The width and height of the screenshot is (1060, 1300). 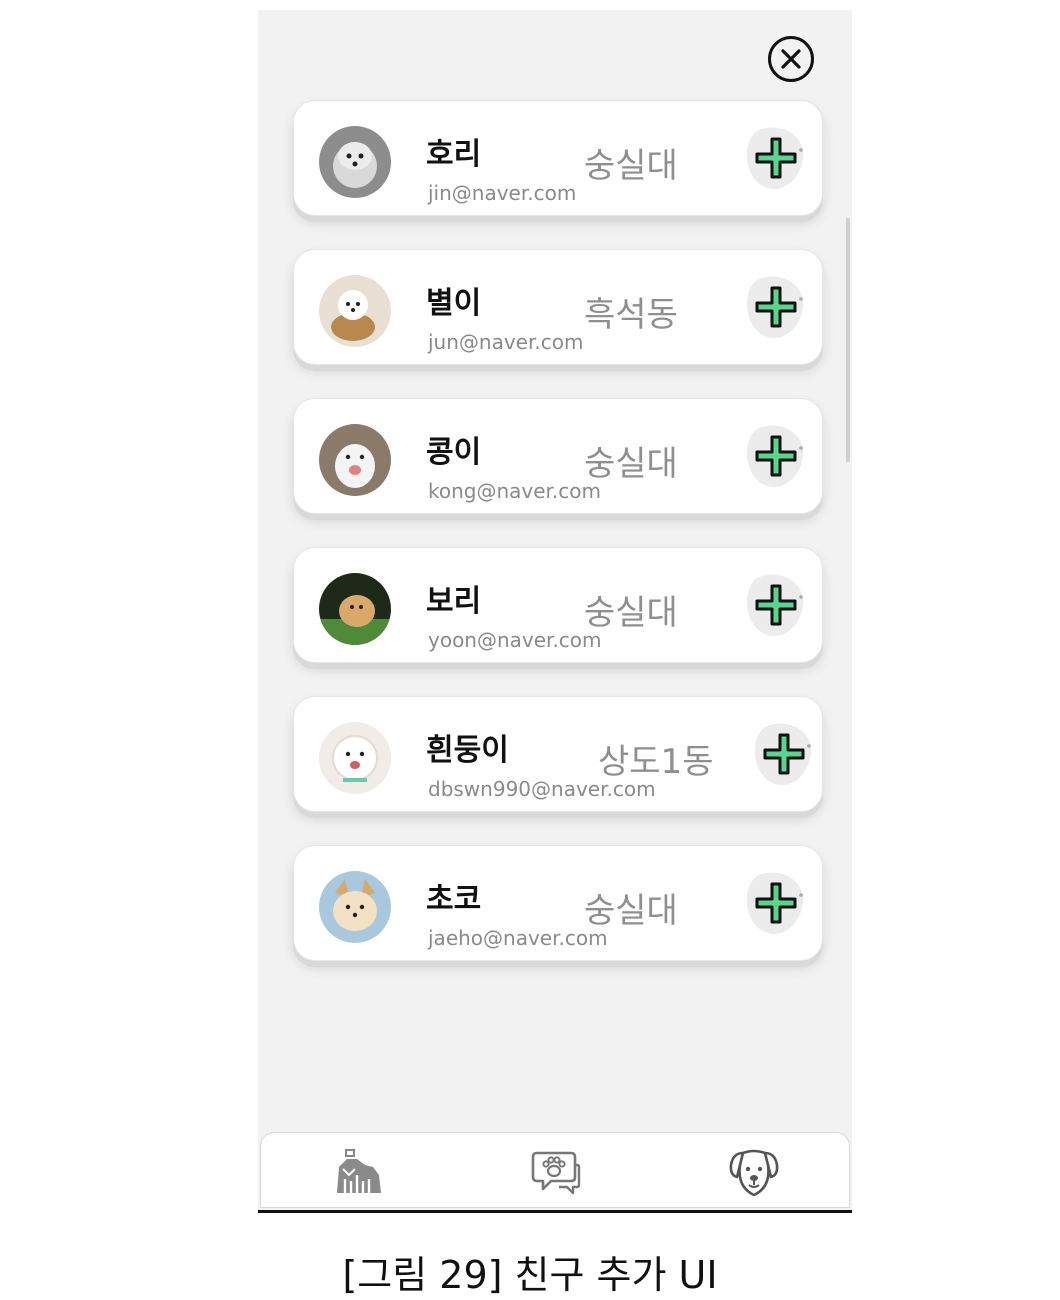 I want to click on friend-card: 보리 yoon@naver.com 숭실대, so click(x=558, y=605).